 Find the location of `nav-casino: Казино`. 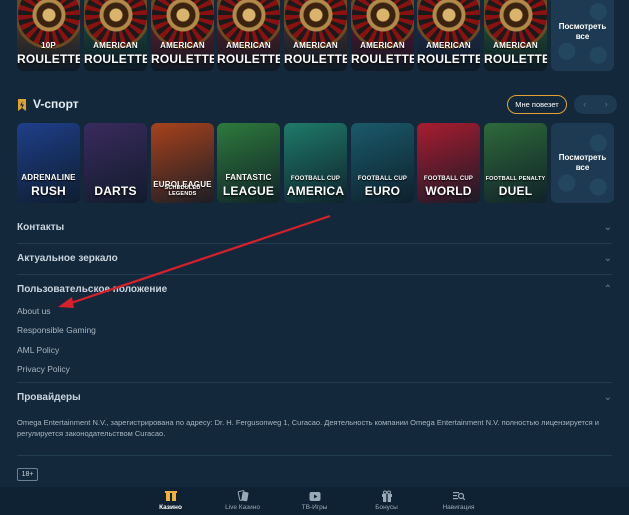

nav-casino: Казино is located at coordinates (171, 501).